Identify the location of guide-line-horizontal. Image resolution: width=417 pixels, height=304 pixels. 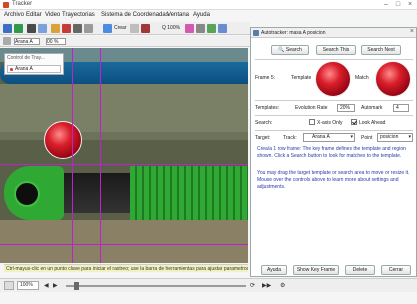
(124, 164).